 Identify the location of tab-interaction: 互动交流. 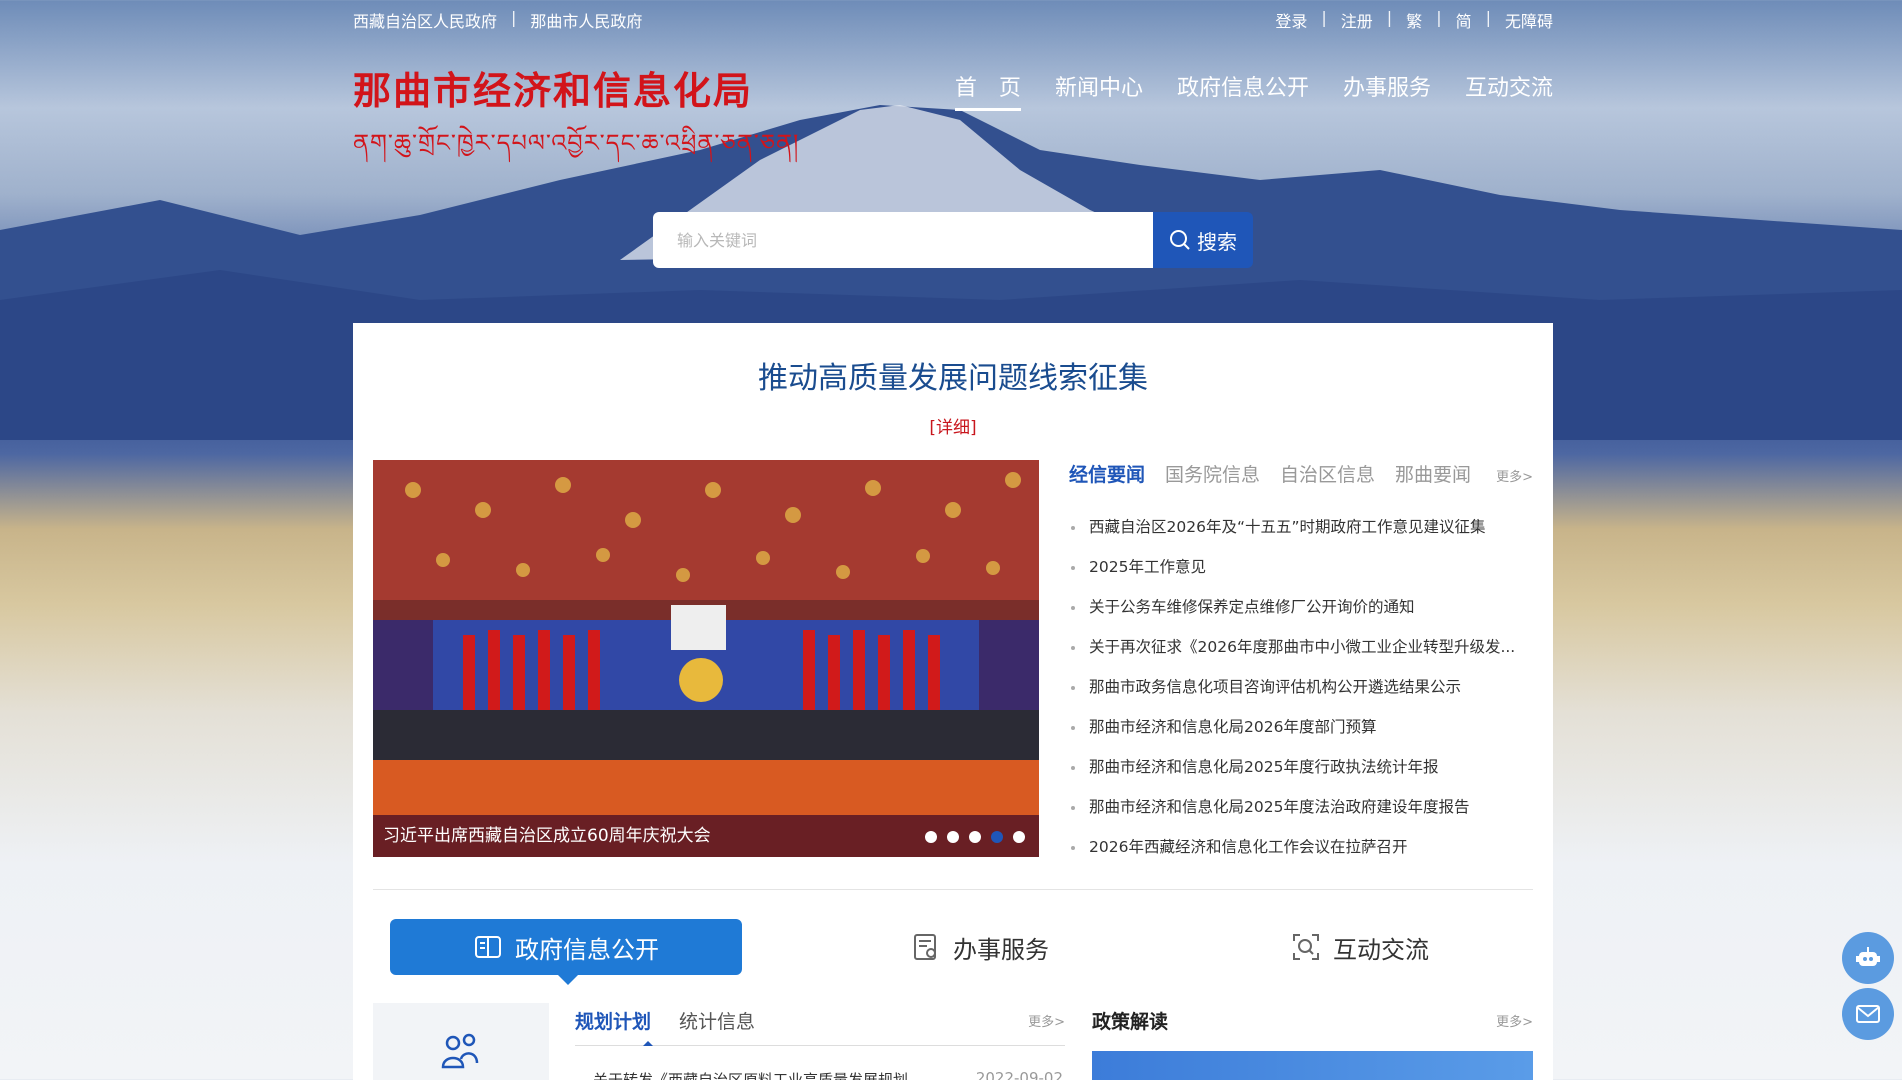
(1360, 947).